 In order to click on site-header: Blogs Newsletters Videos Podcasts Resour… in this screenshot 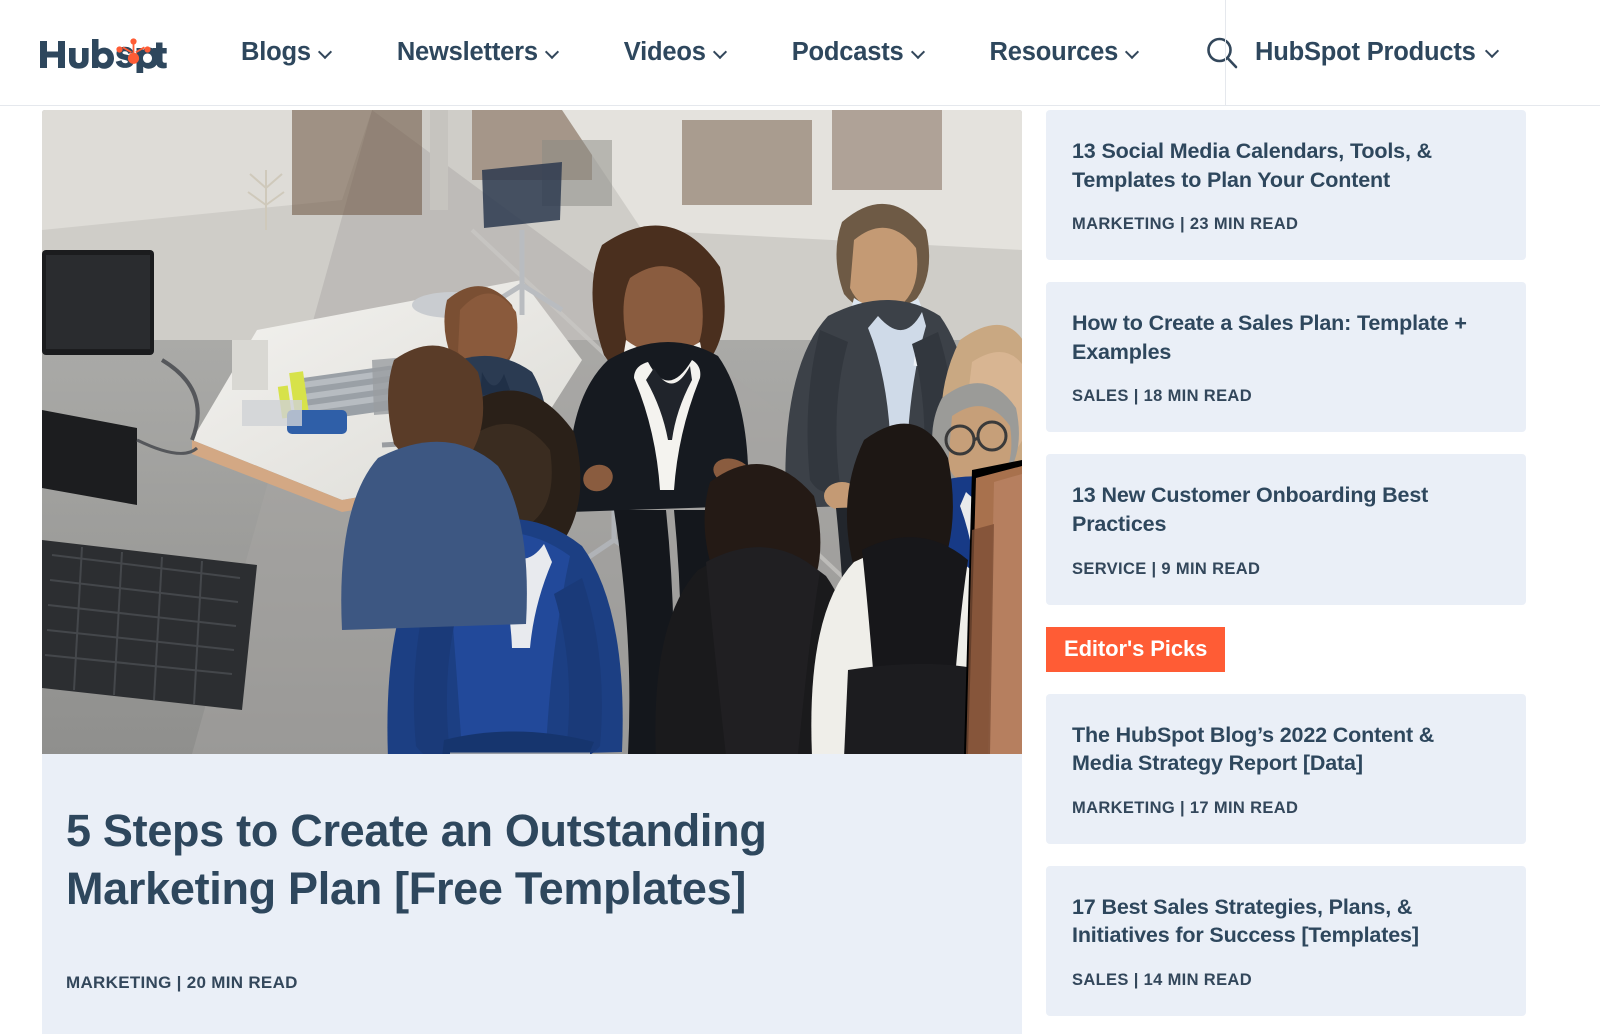, I will do `click(800, 53)`.